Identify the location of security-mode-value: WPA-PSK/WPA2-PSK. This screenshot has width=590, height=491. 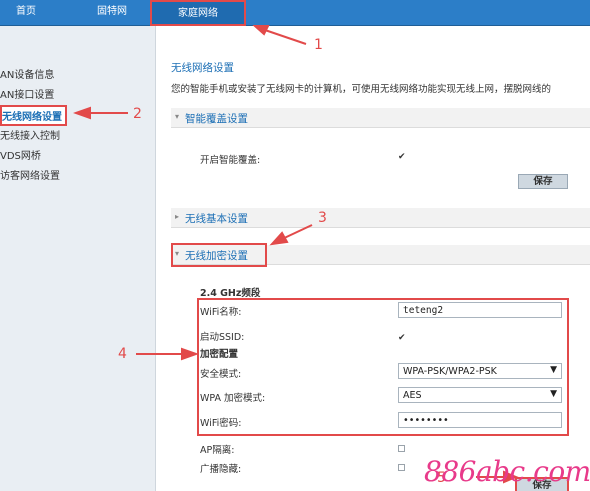
(450, 371).